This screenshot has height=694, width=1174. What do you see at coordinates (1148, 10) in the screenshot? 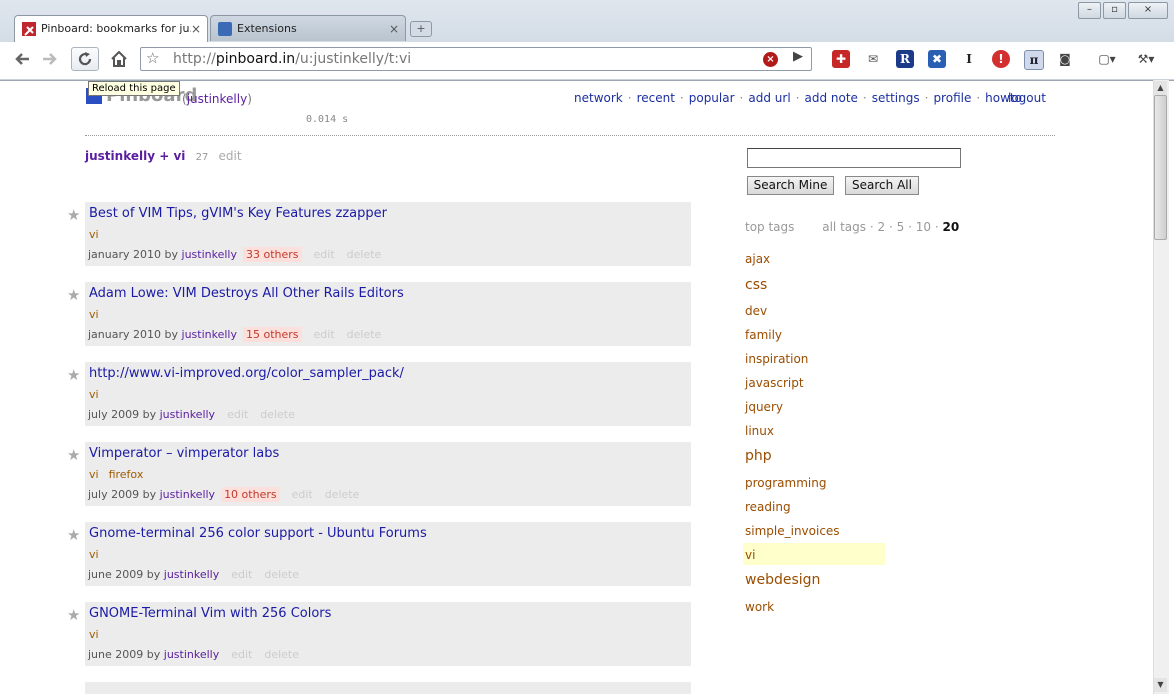
I see `window-close-button: ×` at bounding box center [1148, 10].